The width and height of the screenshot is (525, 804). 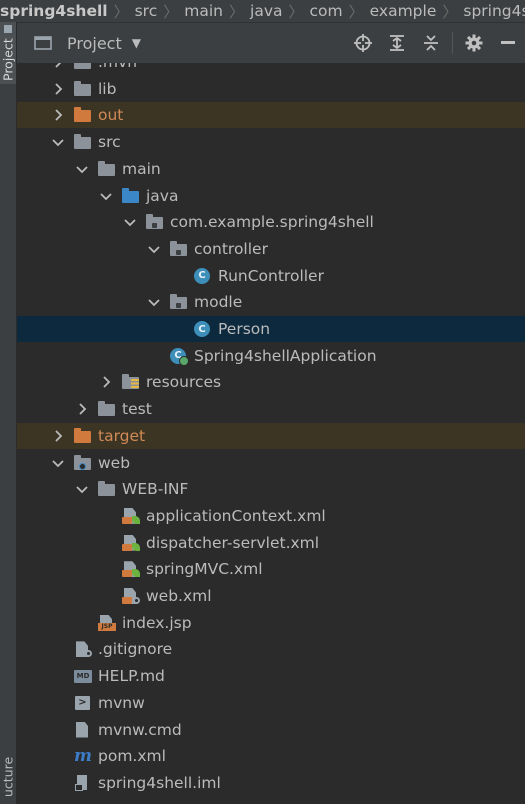 I want to click on gear-icon, so click(x=474, y=43).